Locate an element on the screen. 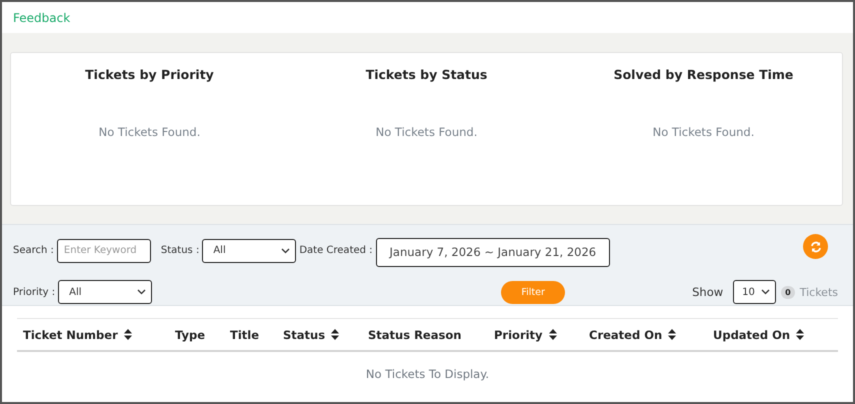  refresh-icon is located at coordinates (816, 246).